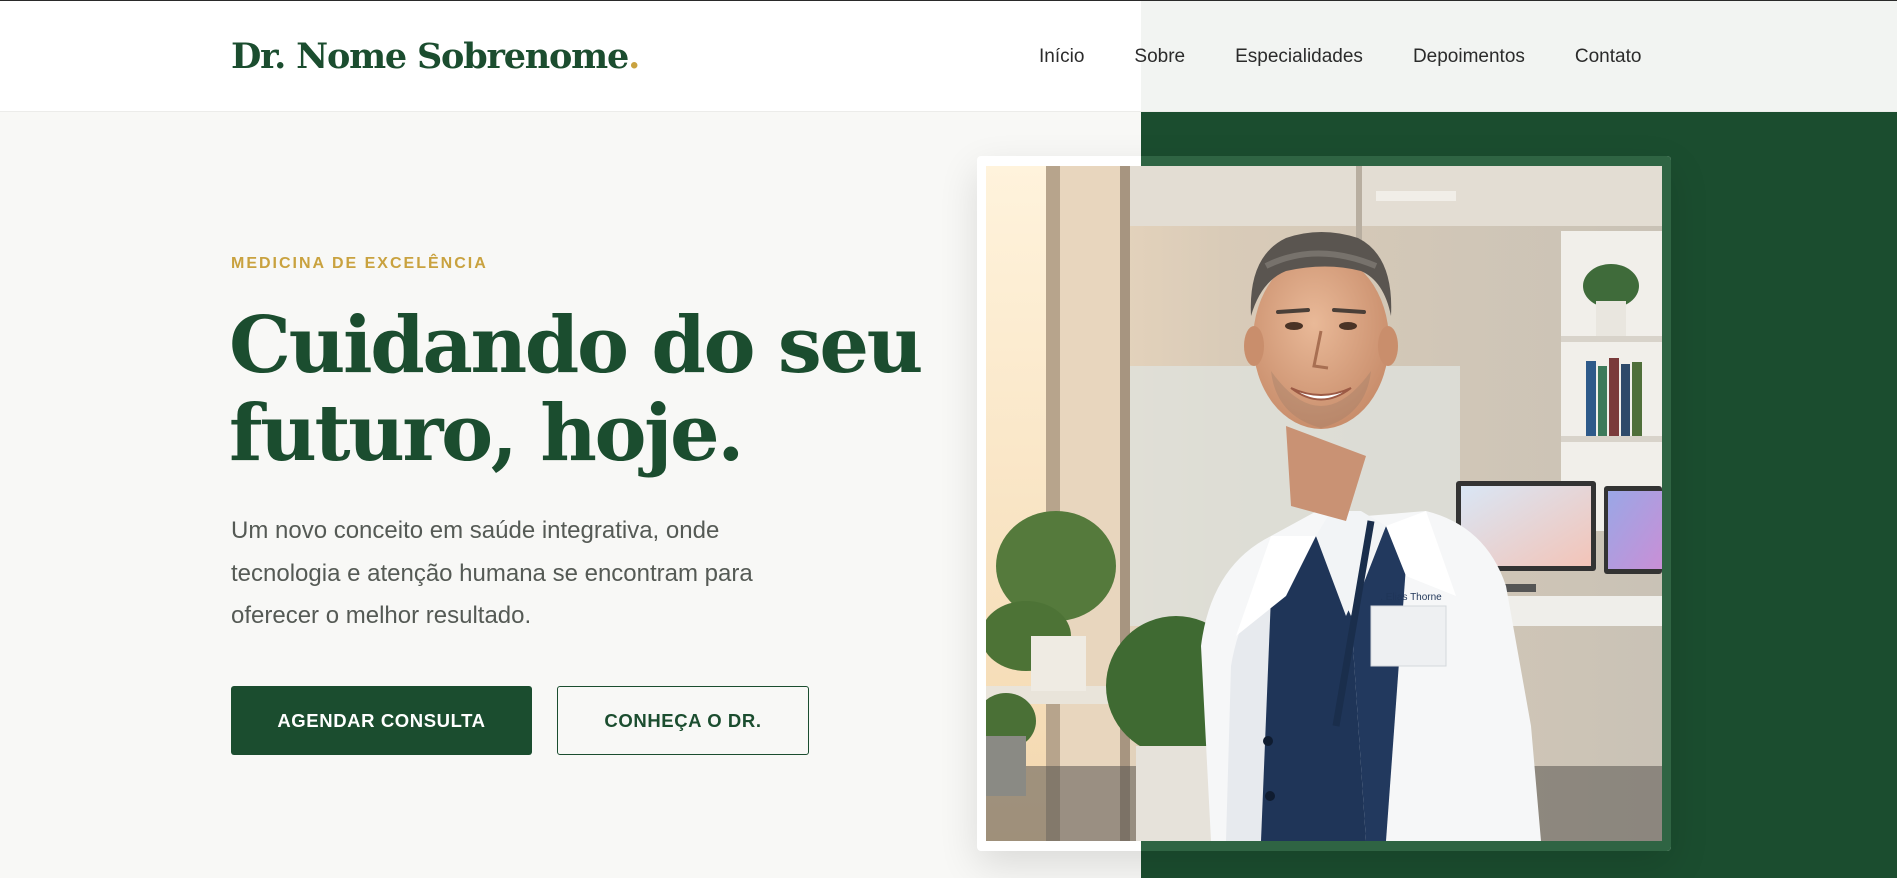 Image resolution: width=1897 pixels, height=878 pixels. What do you see at coordinates (1608, 57) in the screenshot?
I see `nav-item-contato: Contato` at bounding box center [1608, 57].